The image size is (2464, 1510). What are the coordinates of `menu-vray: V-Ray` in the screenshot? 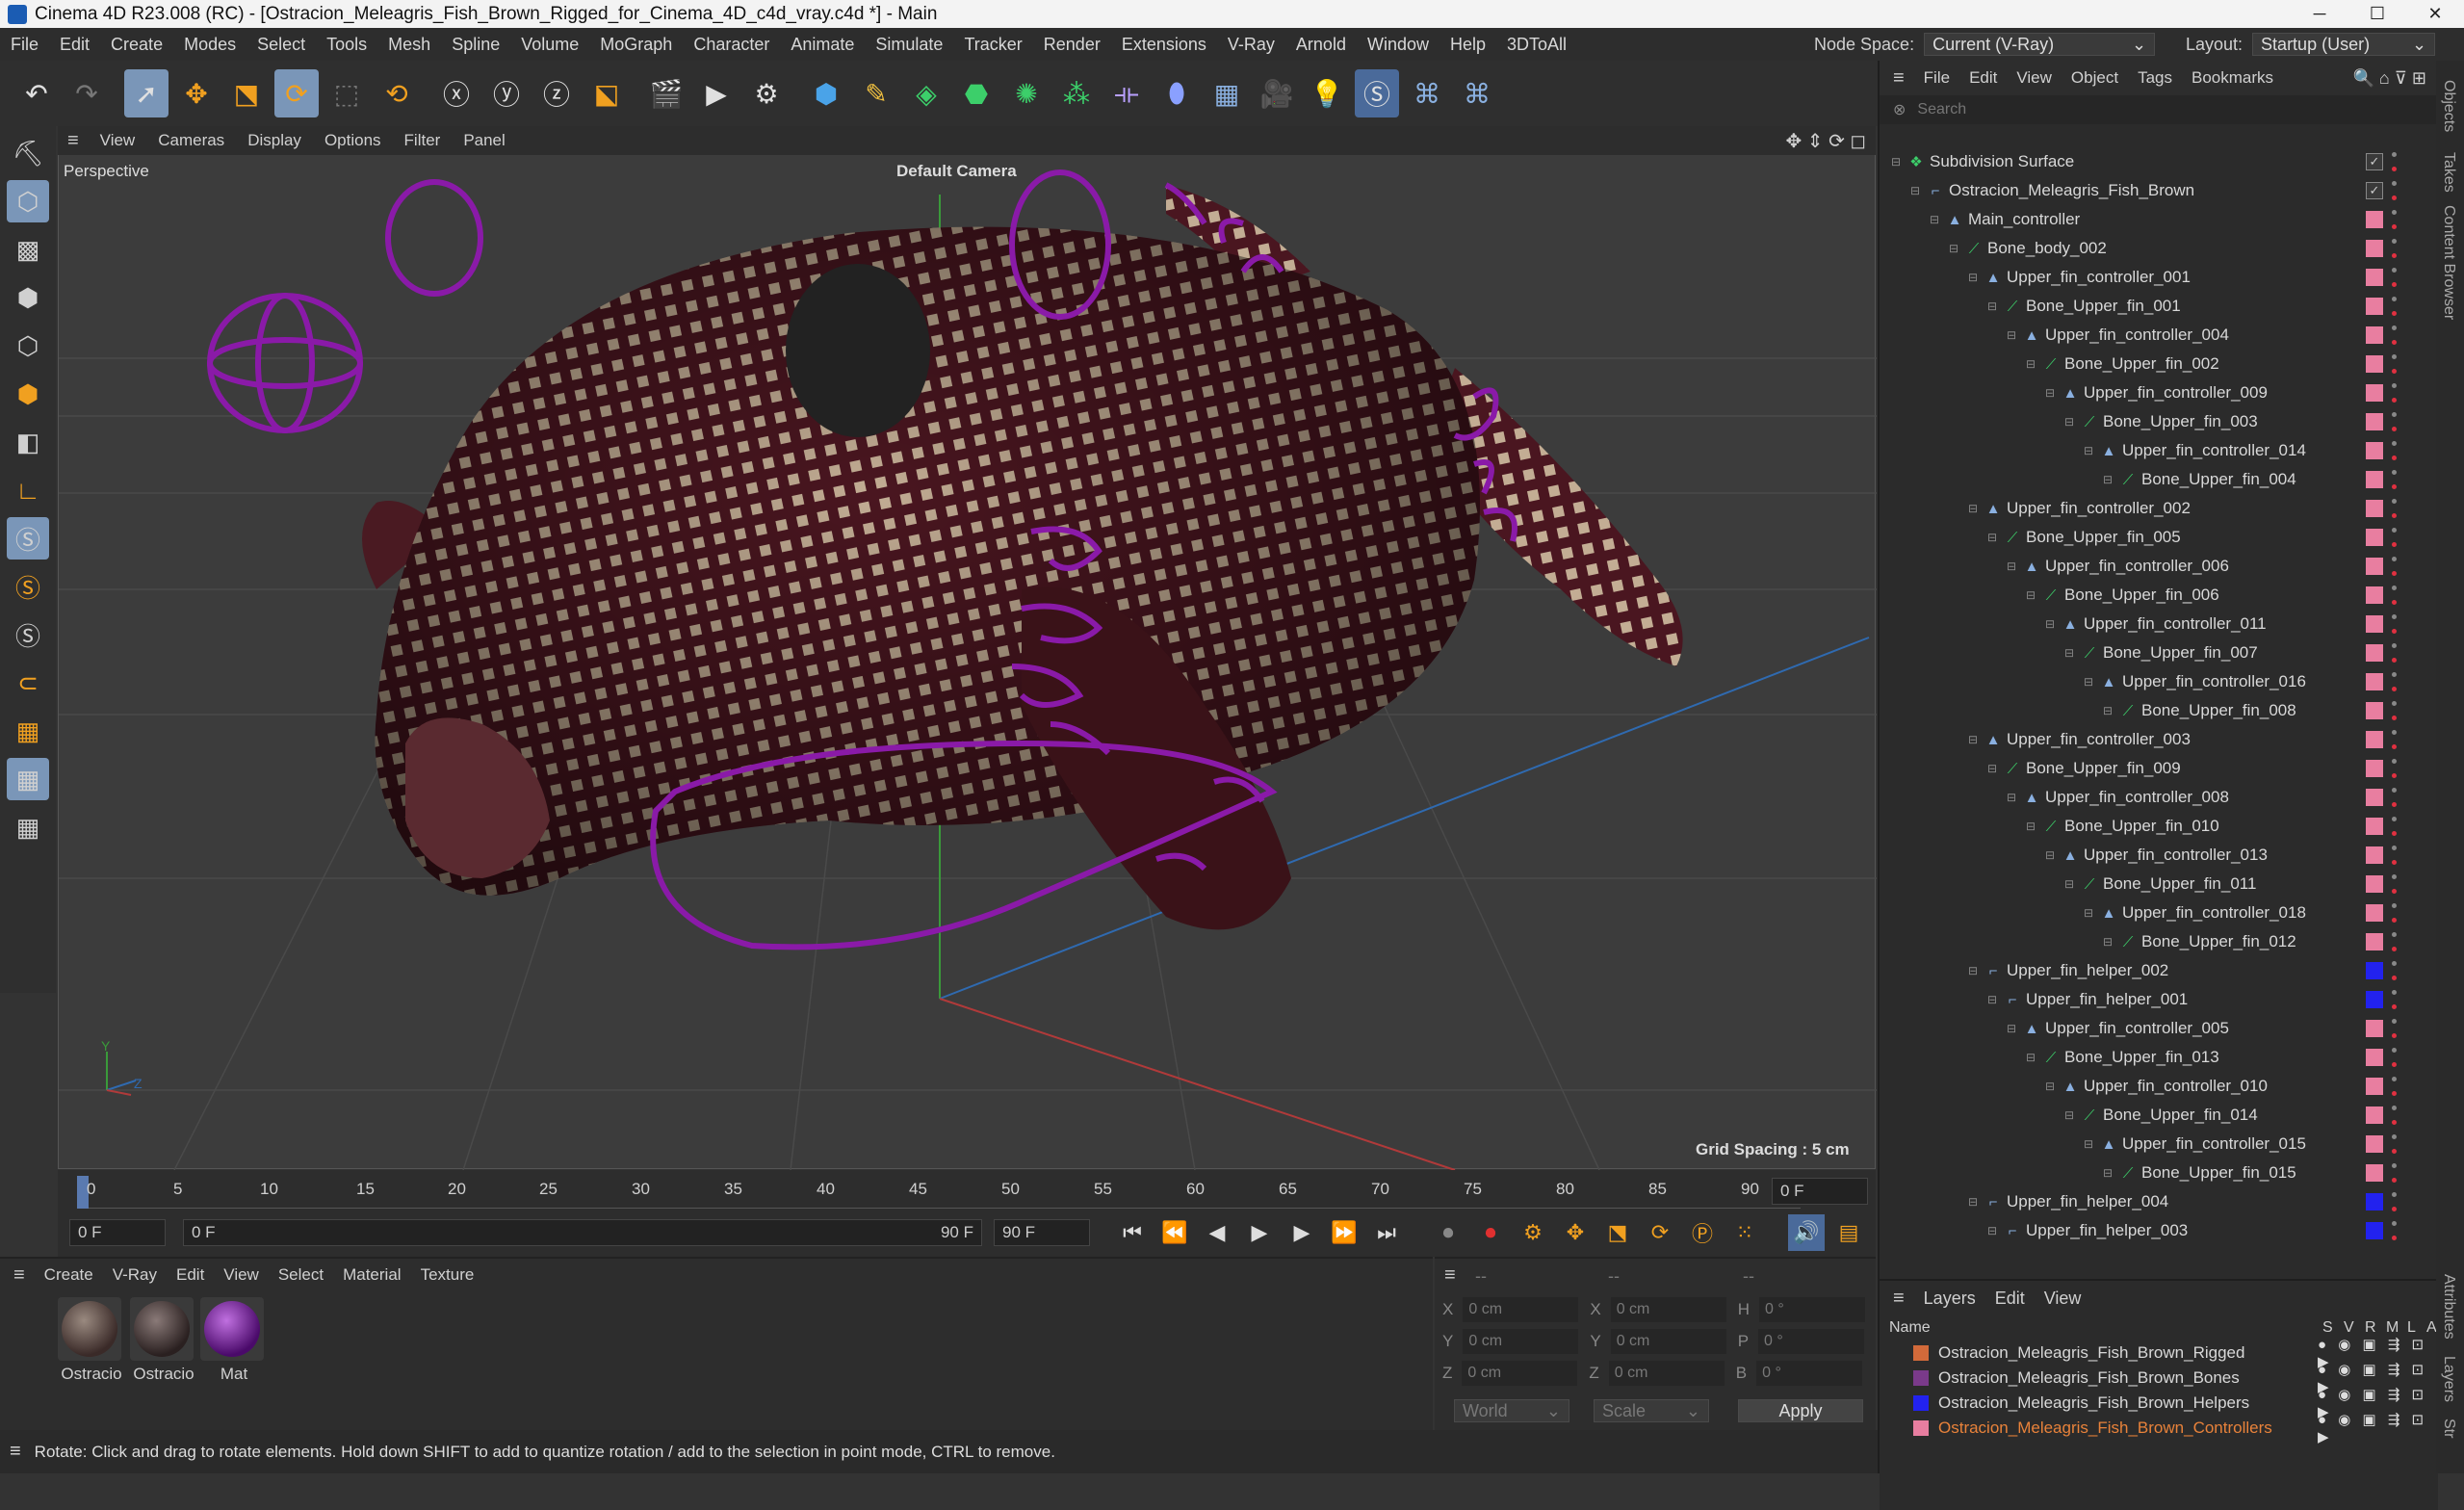 It's located at (1251, 45).